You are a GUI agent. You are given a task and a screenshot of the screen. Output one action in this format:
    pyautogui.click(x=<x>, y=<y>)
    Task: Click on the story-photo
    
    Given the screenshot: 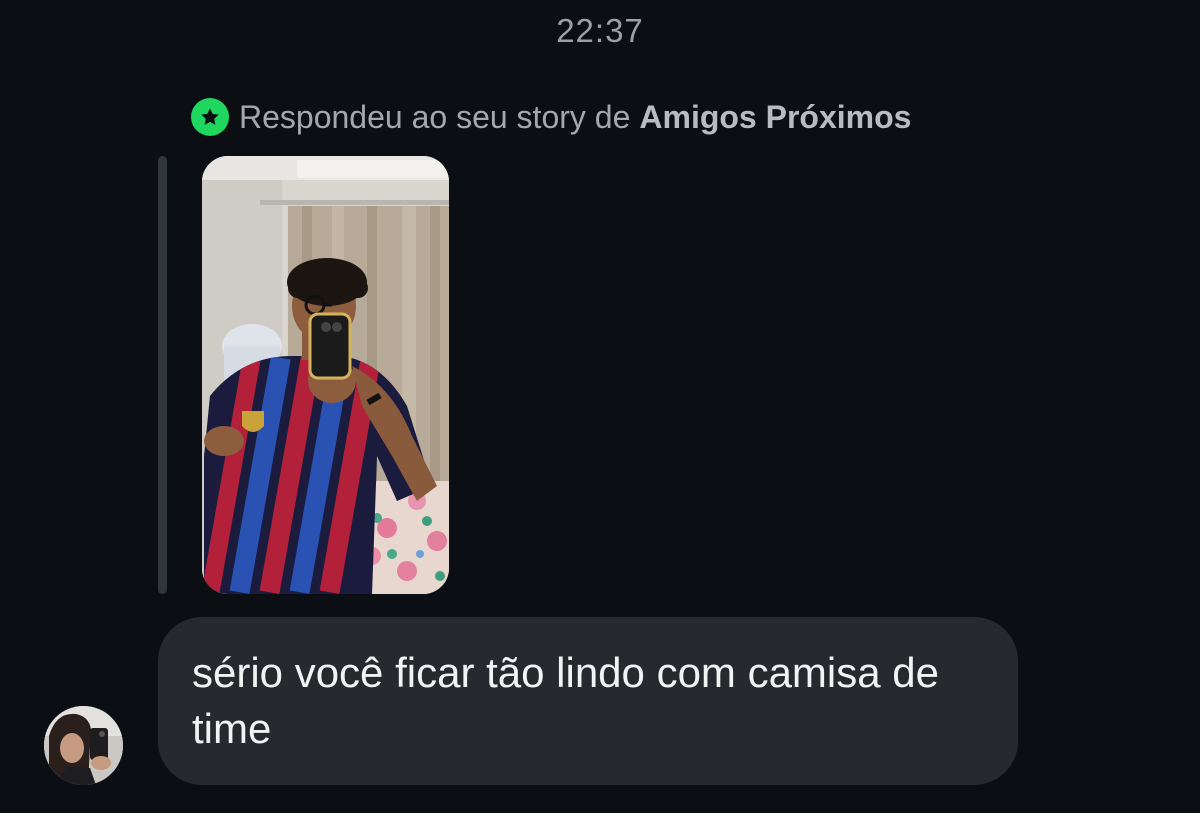 What is the action you would take?
    pyautogui.click(x=325, y=375)
    